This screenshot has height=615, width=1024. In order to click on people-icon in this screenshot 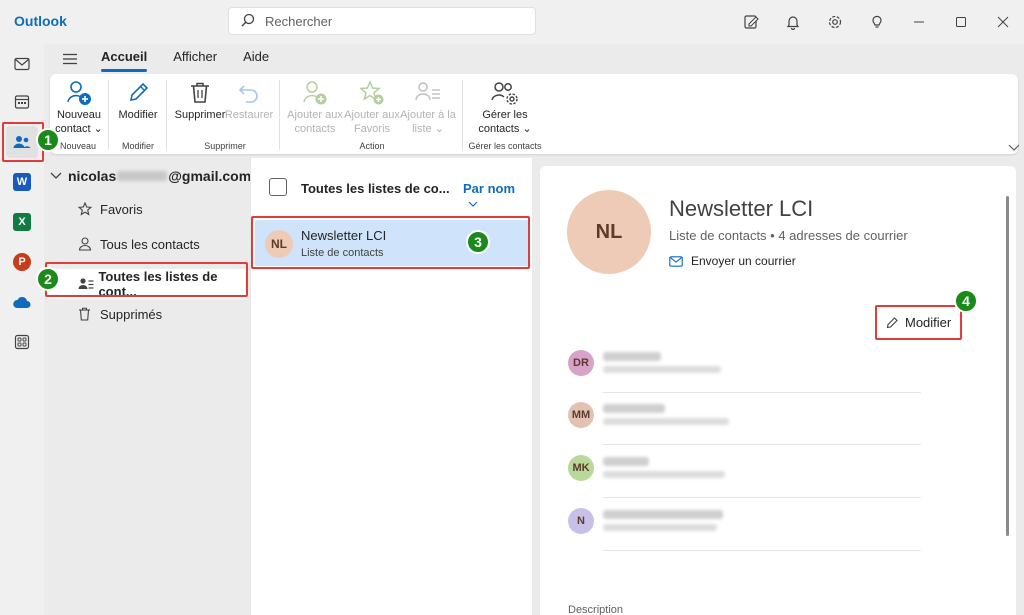, I will do `click(22, 142)`.